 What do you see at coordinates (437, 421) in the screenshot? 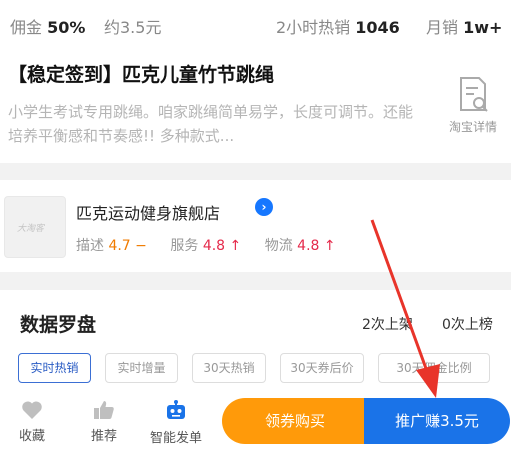
I see `promote-earn-button: 推广赚3.5元` at bounding box center [437, 421].